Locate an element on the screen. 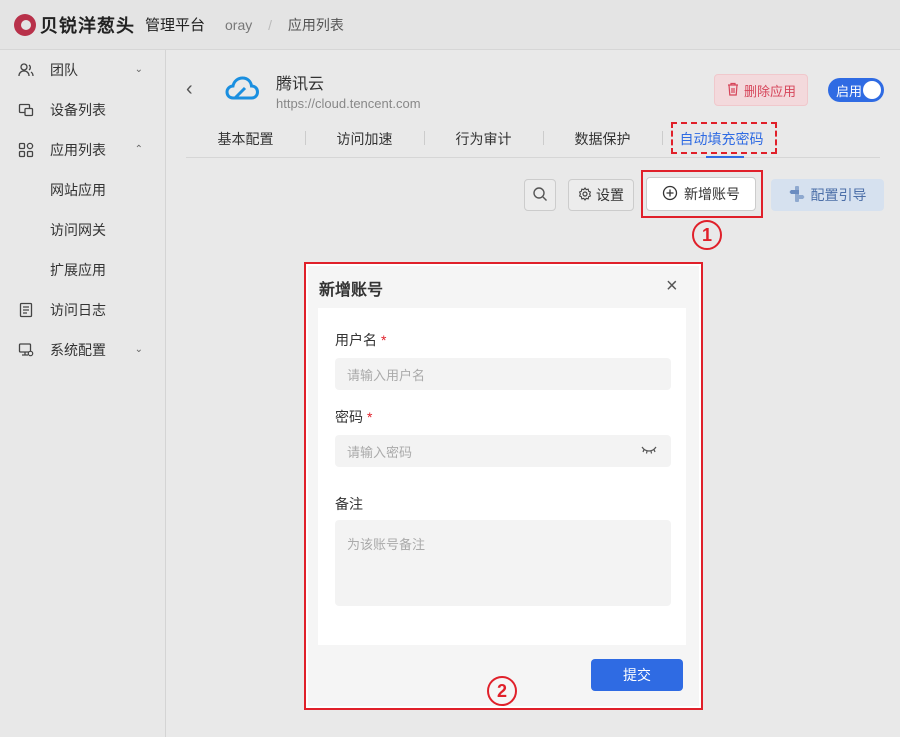 Image resolution: width=900 pixels, height=737 pixels. breadcrumb-current: 应用列表 is located at coordinates (315, 24).